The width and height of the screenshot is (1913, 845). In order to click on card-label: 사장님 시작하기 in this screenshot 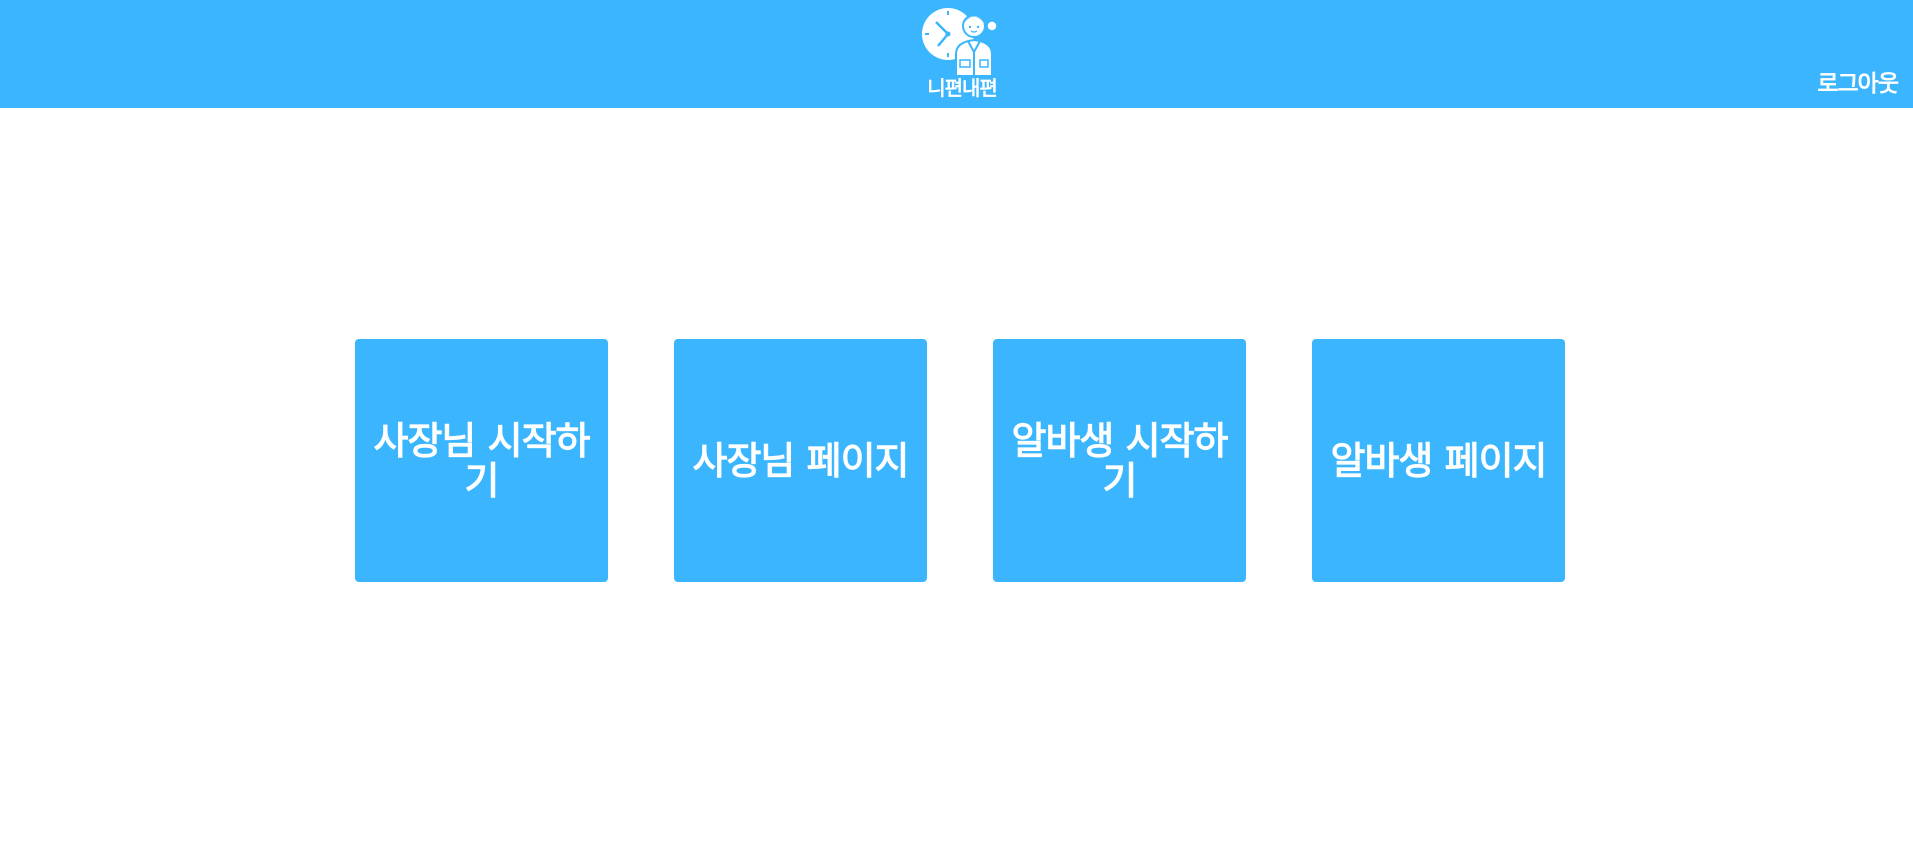, I will do `click(482, 460)`.